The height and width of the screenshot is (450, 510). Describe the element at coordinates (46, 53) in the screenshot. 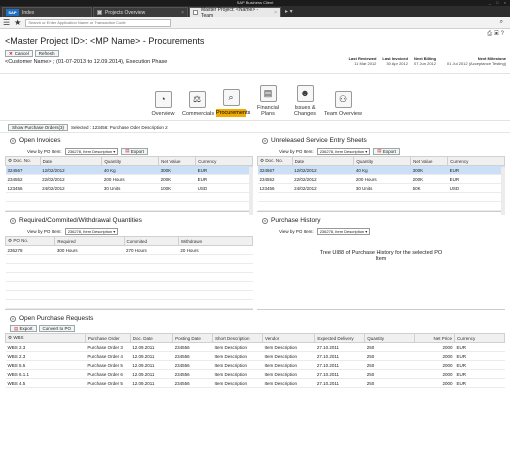

I see `refresh-button: Refresh` at that location.